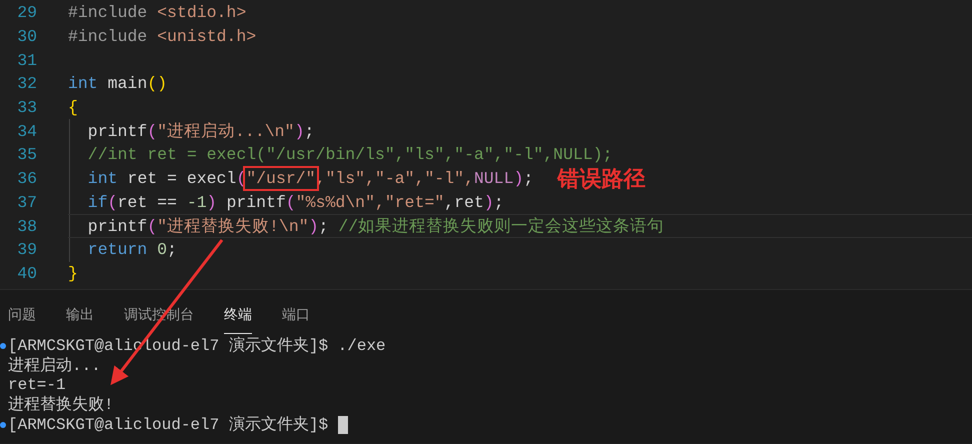  Describe the element at coordinates (80, 312) in the screenshot. I see `panel-tab: 输出` at that location.